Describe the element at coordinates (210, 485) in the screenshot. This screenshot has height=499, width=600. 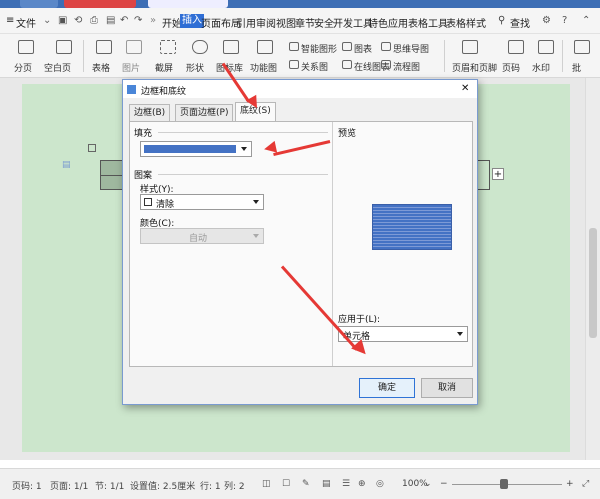
I see `status-row: 行: 1` at that location.